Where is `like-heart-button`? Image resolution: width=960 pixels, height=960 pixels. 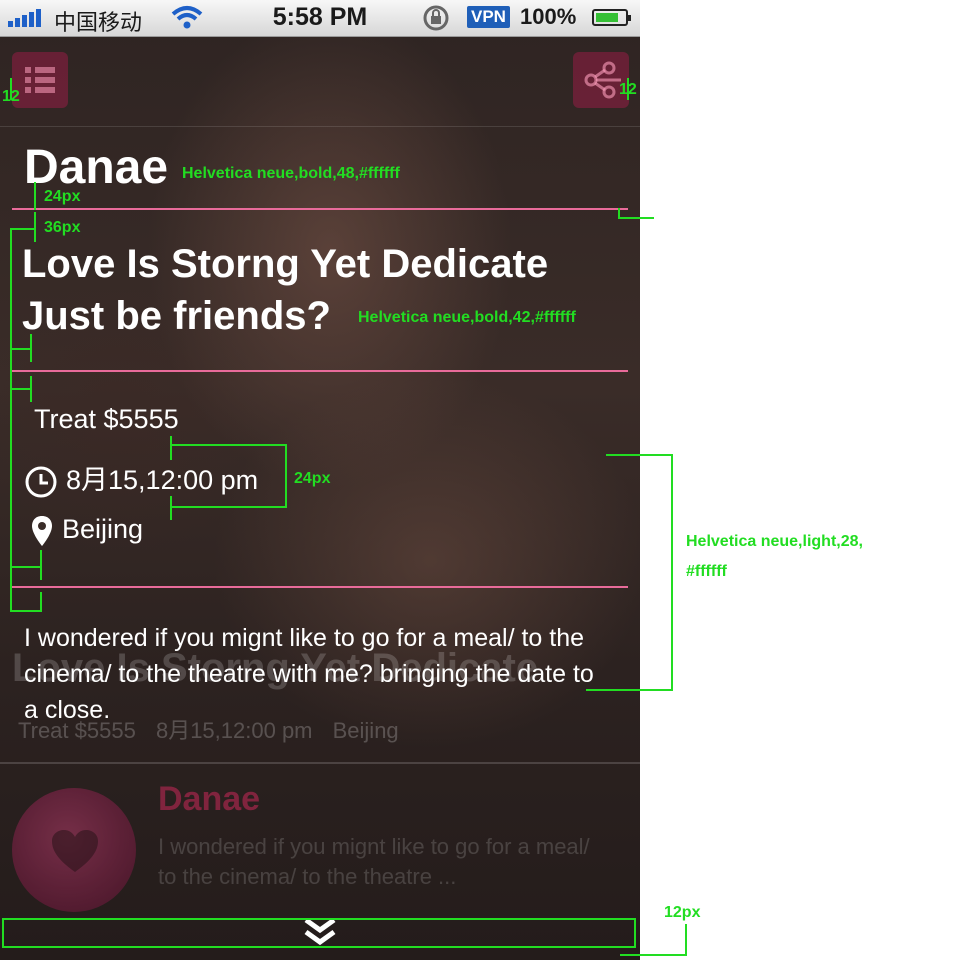
like-heart-button is located at coordinates (74, 850).